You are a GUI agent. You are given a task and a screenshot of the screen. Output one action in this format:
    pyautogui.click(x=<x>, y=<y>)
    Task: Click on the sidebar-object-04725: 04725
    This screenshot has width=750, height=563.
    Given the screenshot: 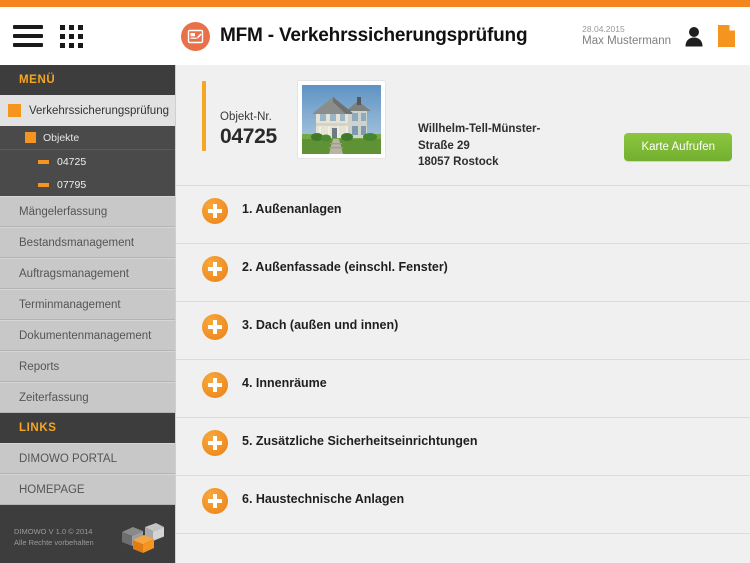 What is the action you would take?
    pyautogui.click(x=87, y=161)
    